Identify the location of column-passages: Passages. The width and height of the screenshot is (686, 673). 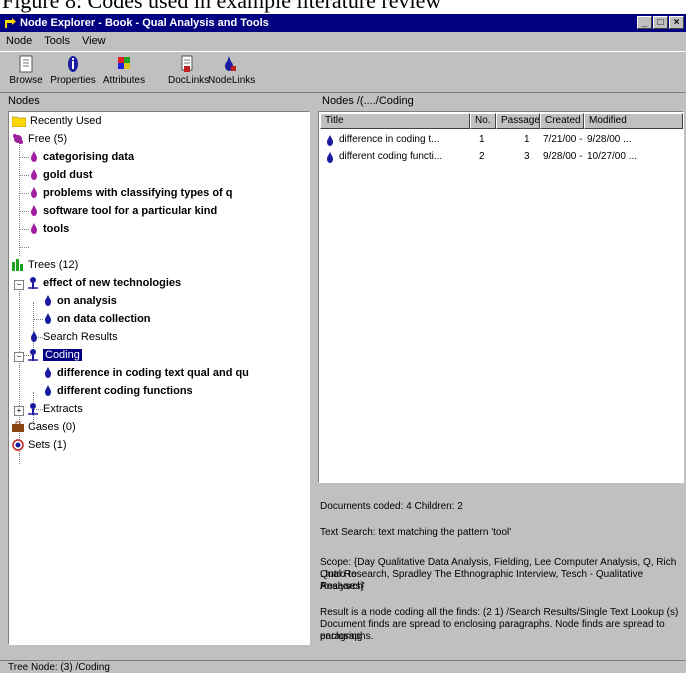
(518, 121).